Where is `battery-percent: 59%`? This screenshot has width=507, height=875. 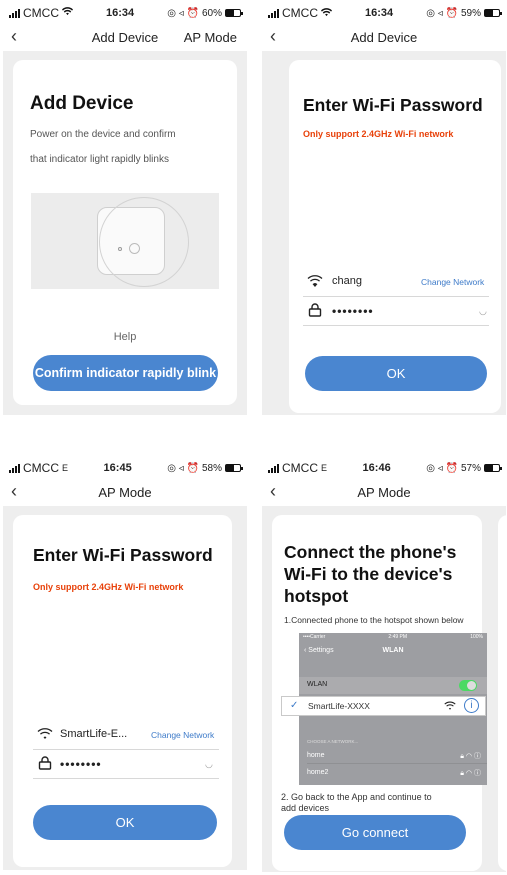
battery-percent: 59% is located at coordinates (470, 13).